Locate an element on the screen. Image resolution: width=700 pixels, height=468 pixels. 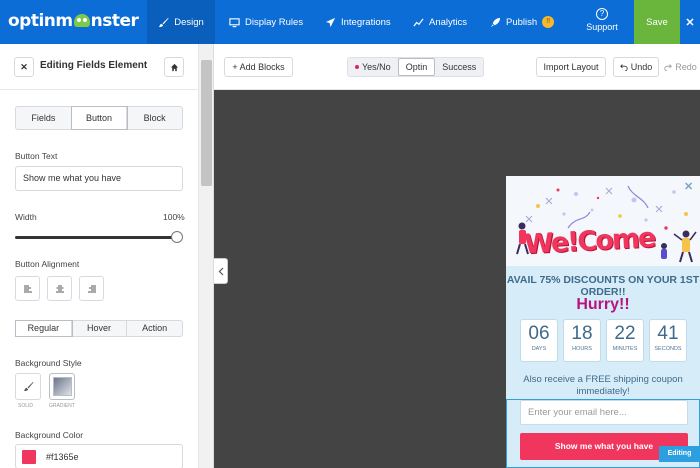
nav-analytics: Analytics is located at coordinates (440, 22).